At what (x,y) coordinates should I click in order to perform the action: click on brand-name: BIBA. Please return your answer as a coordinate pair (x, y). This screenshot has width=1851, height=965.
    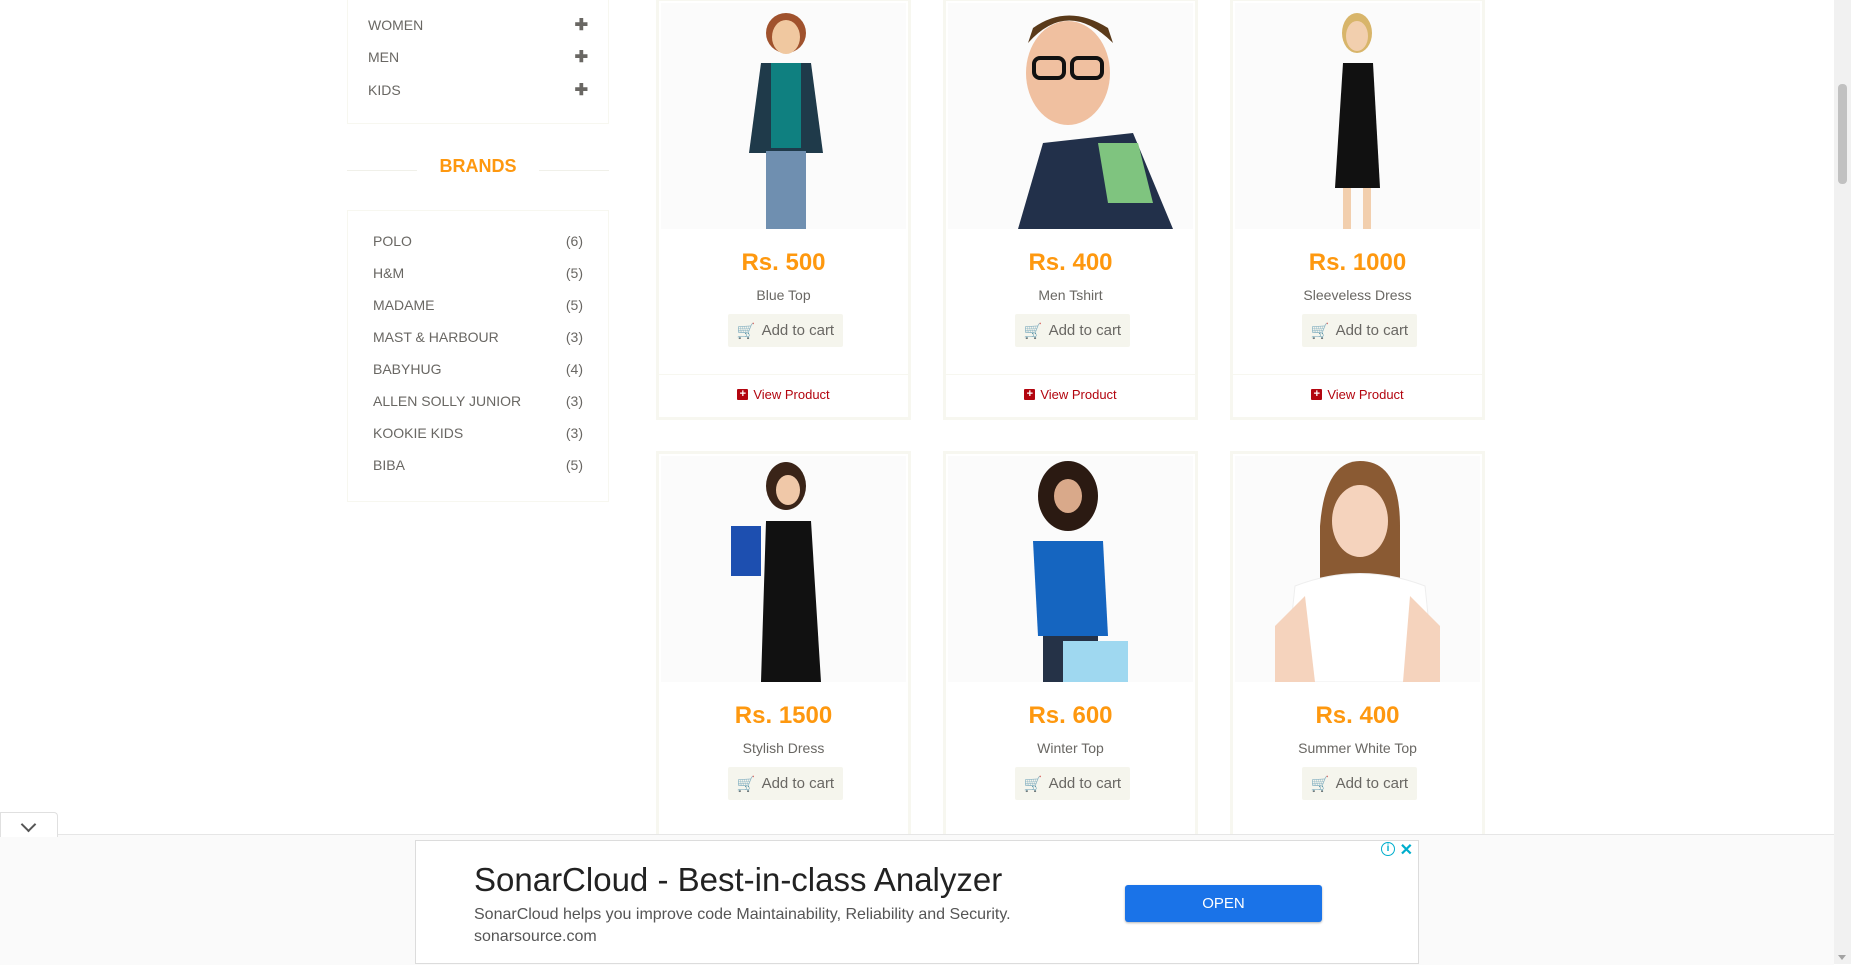
    Looking at the image, I should click on (389, 465).